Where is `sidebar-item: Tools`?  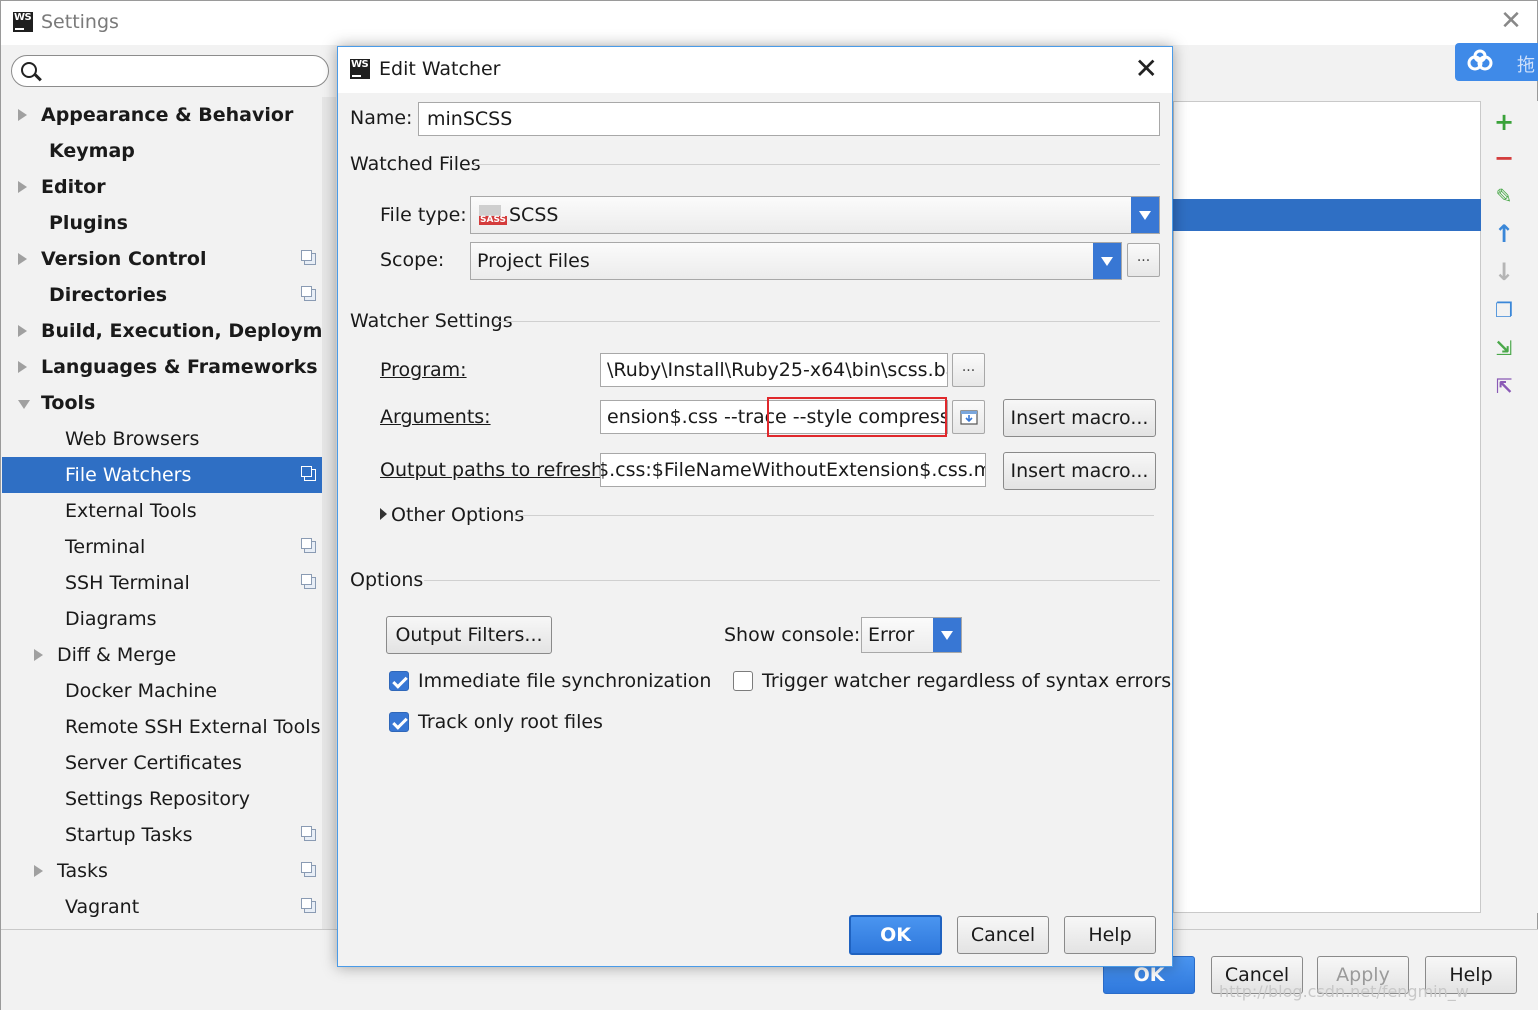 sidebar-item: Tools is located at coordinates (162, 403).